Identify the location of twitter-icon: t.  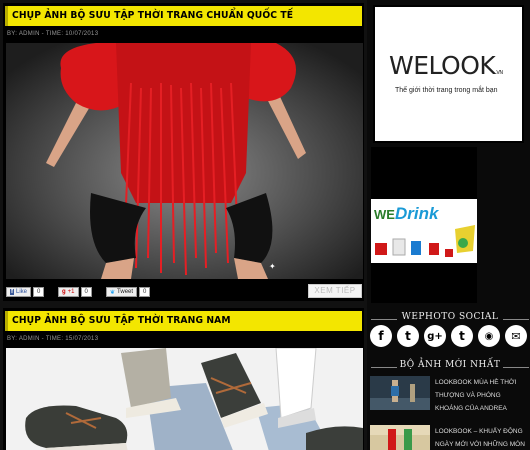
(408, 336).